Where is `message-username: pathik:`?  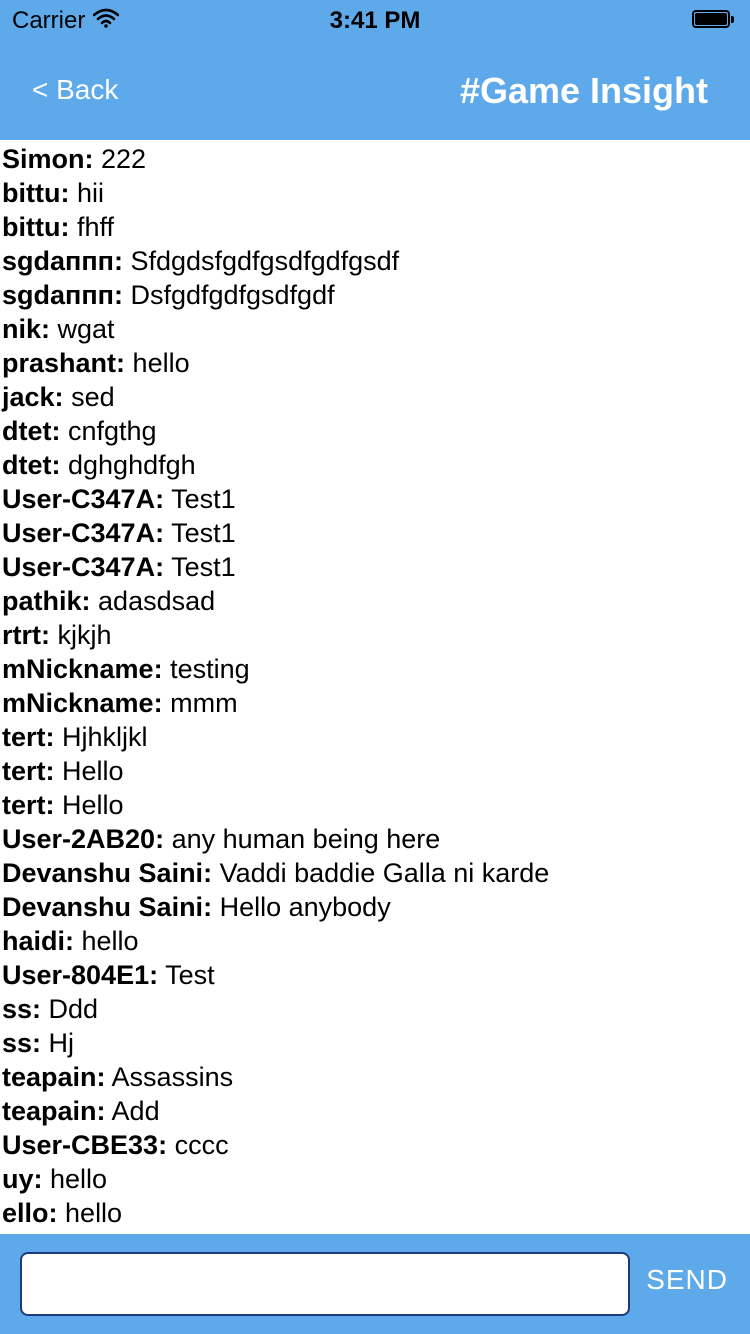
message-username: pathik: is located at coordinates (46, 601).